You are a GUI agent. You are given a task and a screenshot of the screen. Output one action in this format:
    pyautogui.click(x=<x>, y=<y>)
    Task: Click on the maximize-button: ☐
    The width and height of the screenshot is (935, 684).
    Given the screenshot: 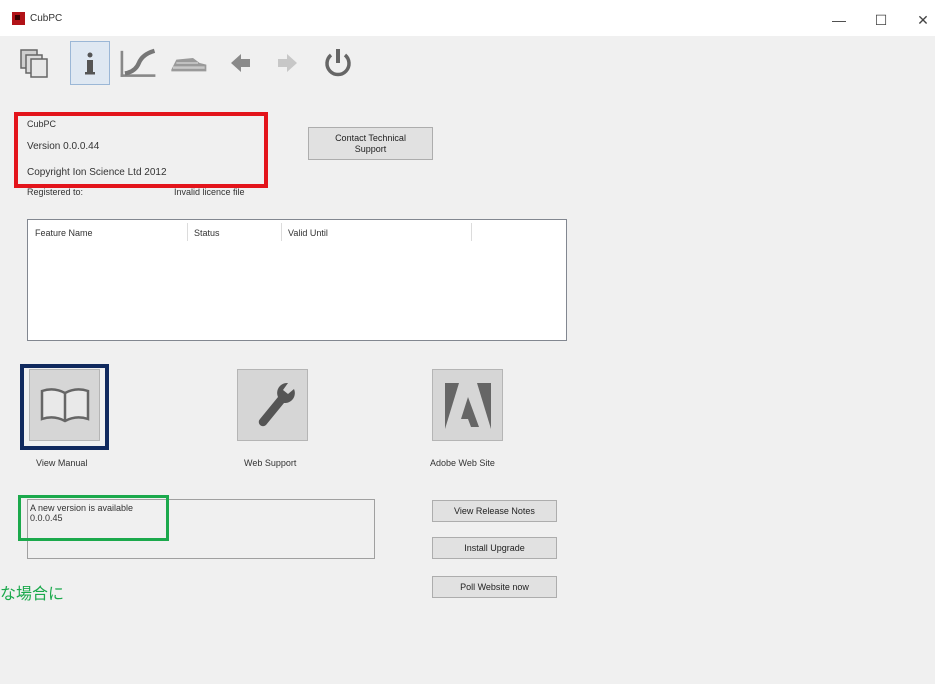 What is the action you would take?
    pyautogui.click(x=881, y=20)
    